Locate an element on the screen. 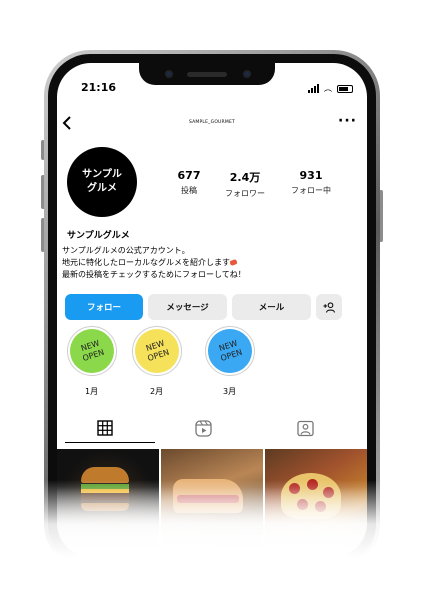 The image size is (422, 590). status-icons: ︵ is located at coordinates (330, 88).